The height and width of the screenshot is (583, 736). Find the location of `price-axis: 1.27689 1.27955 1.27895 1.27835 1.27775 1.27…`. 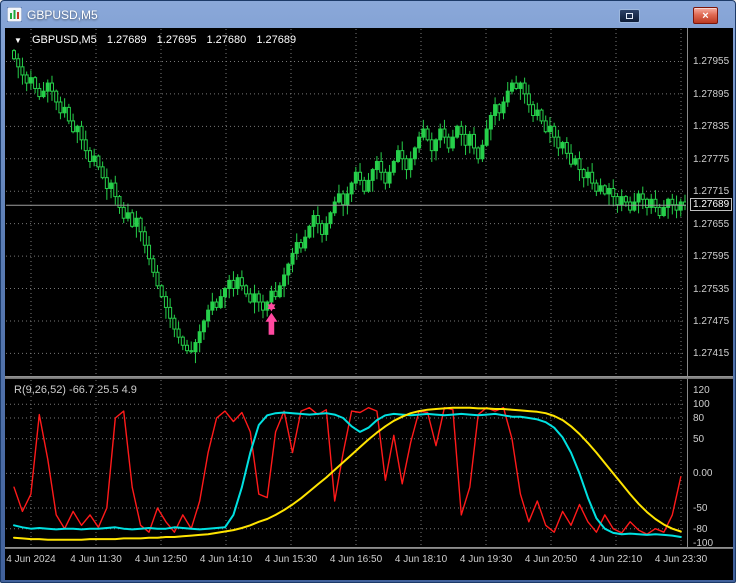

price-axis: 1.27689 1.27955 1.27895 1.27835 1.27775 1.27… is located at coordinates (710, 304).